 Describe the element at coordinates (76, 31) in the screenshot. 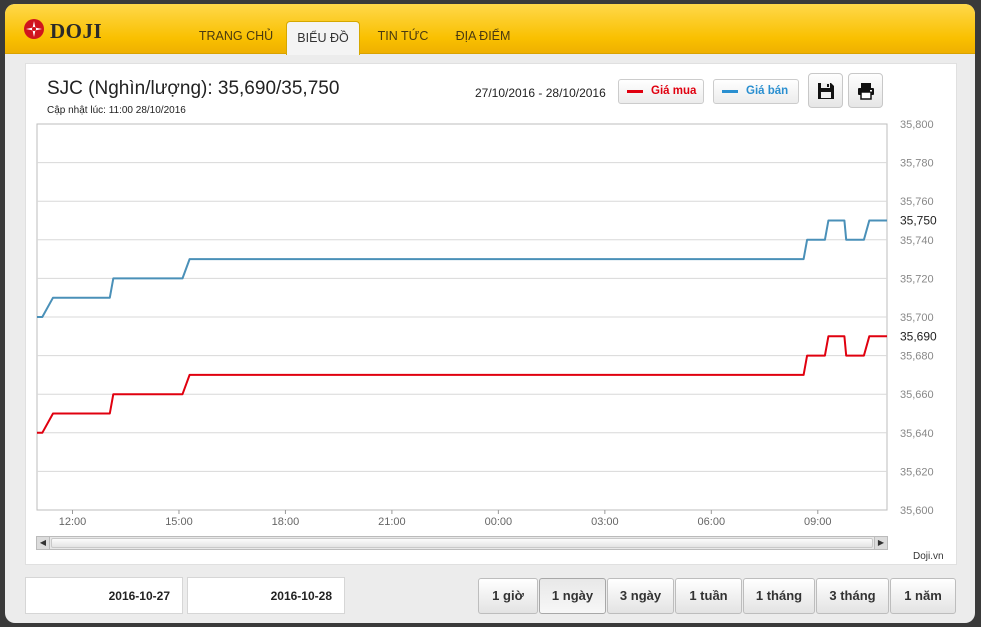

I see `brand-name: DOJI` at that location.